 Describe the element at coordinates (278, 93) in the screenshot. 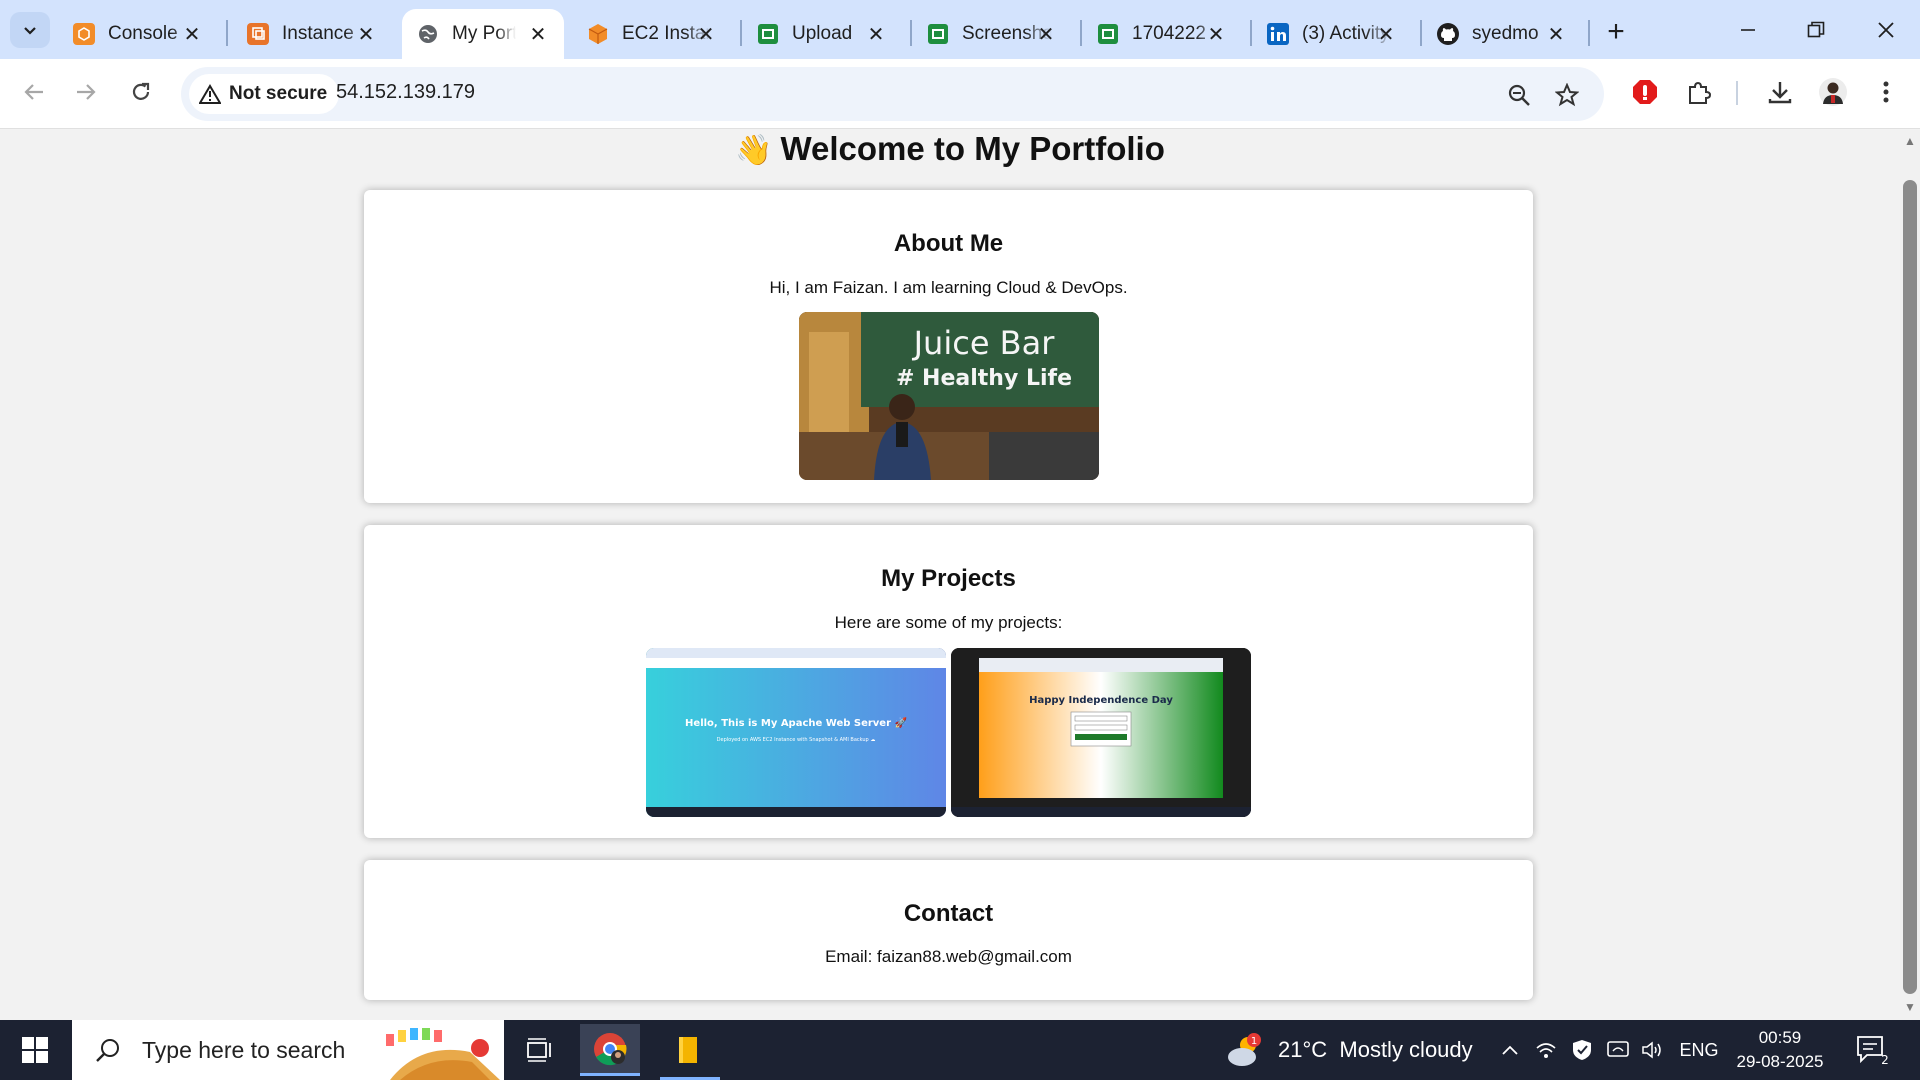

I see `security-status-label: Not secure` at that location.